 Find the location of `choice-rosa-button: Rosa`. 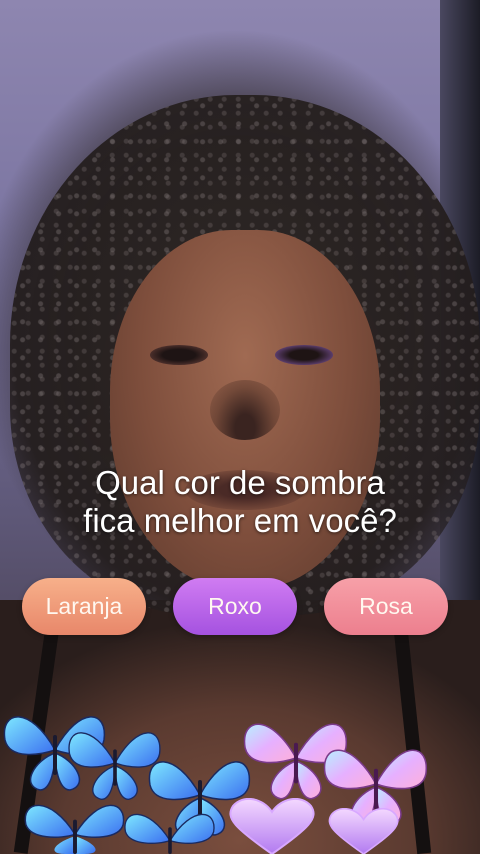

choice-rosa-button: Rosa is located at coordinates (386, 606).